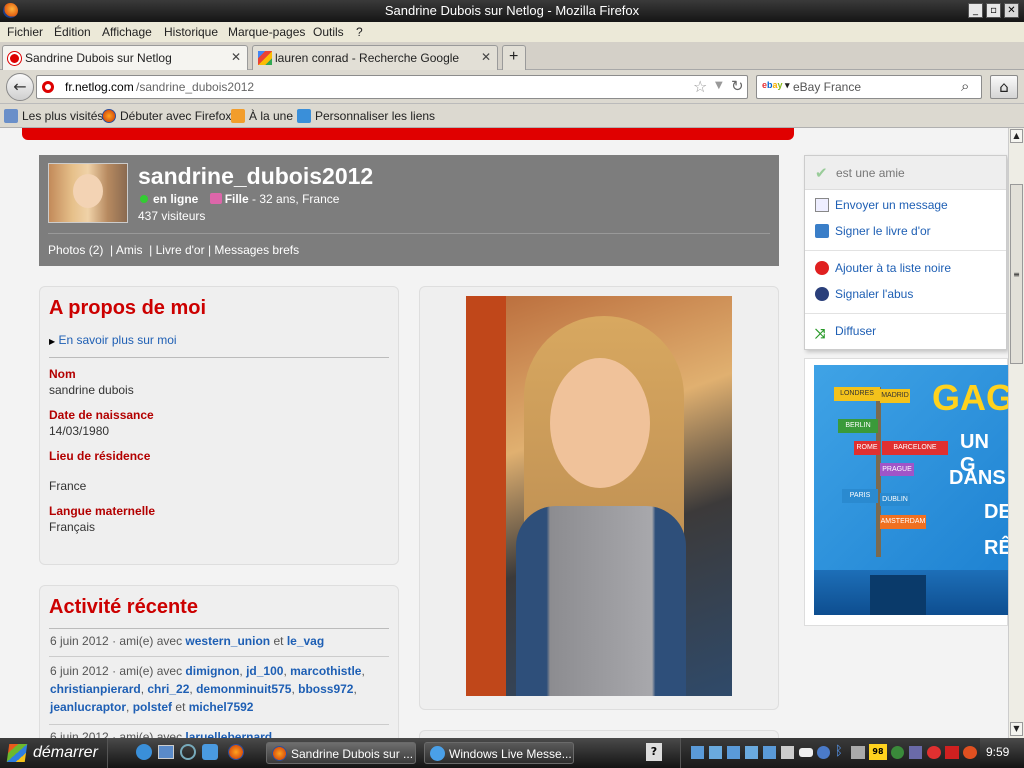 This screenshot has height=768, width=1024. What do you see at coordinates (806, 752) in the screenshot?
I see `drive-icon` at bounding box center [806, 752].